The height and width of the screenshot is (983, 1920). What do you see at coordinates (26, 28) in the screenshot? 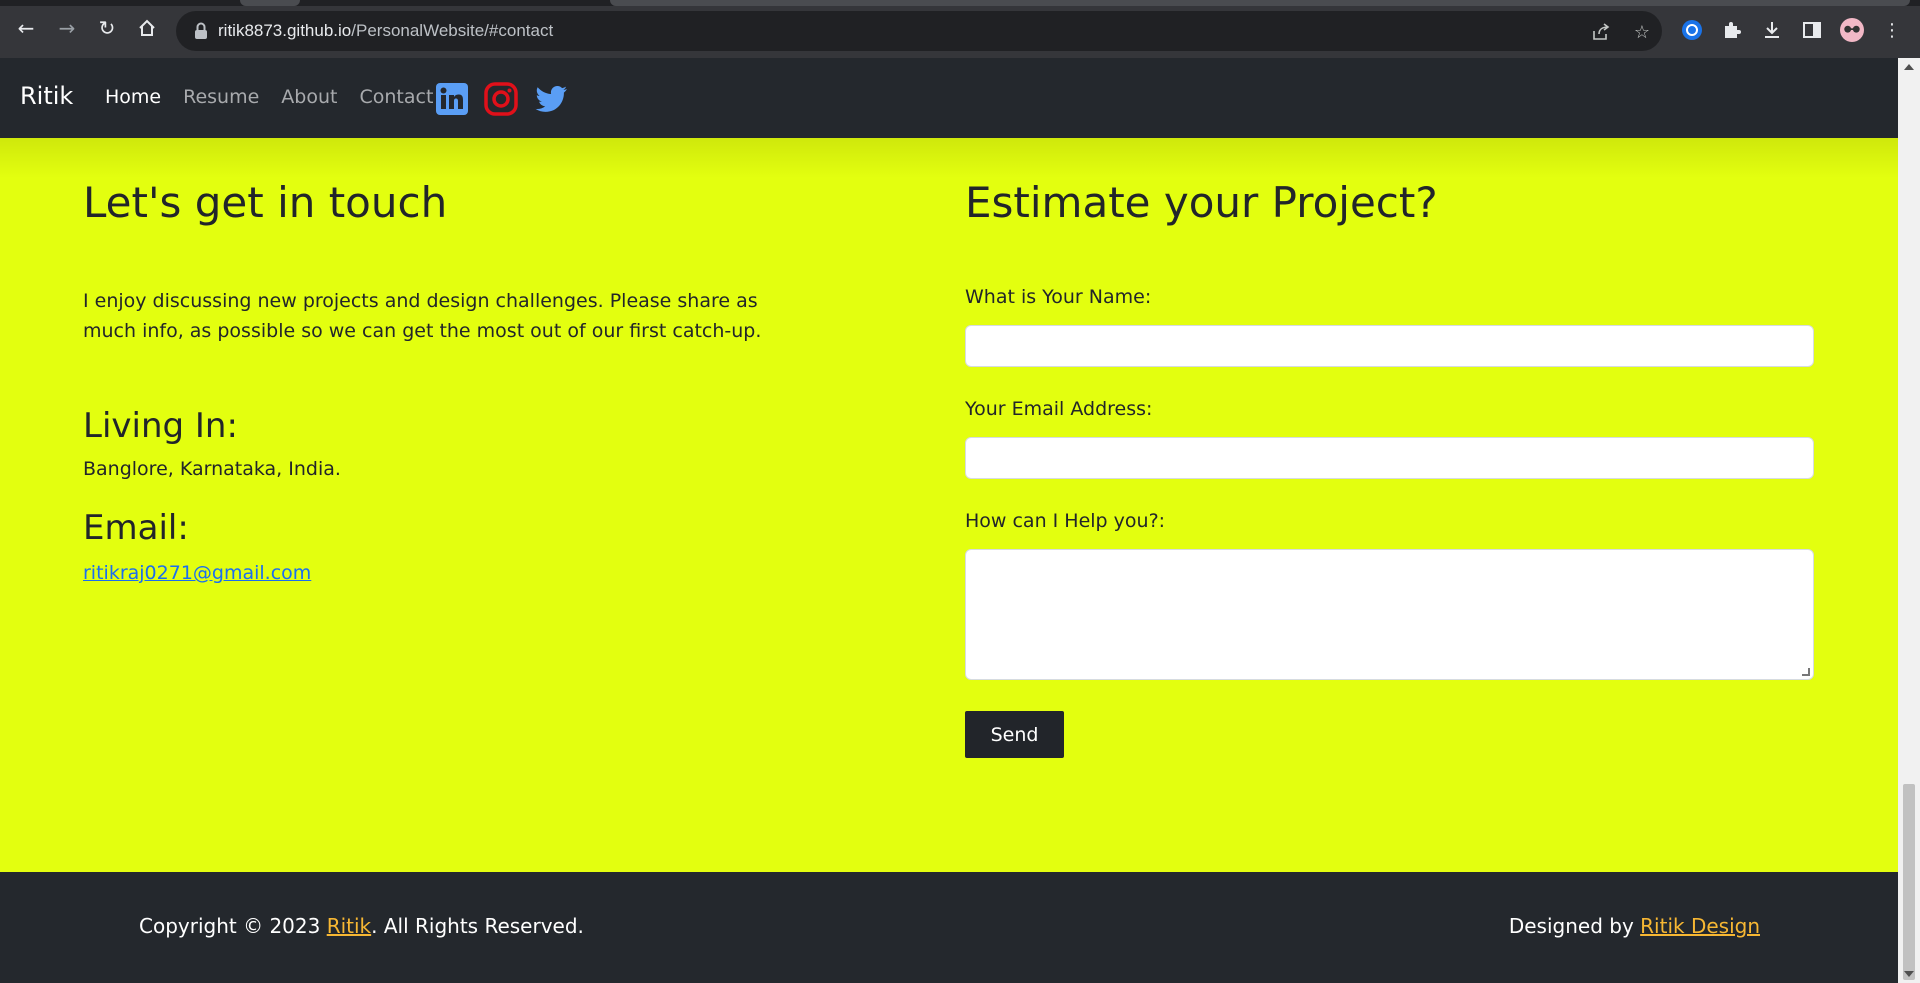
I see `back-icon: ←` at bounding box center [26, 28].